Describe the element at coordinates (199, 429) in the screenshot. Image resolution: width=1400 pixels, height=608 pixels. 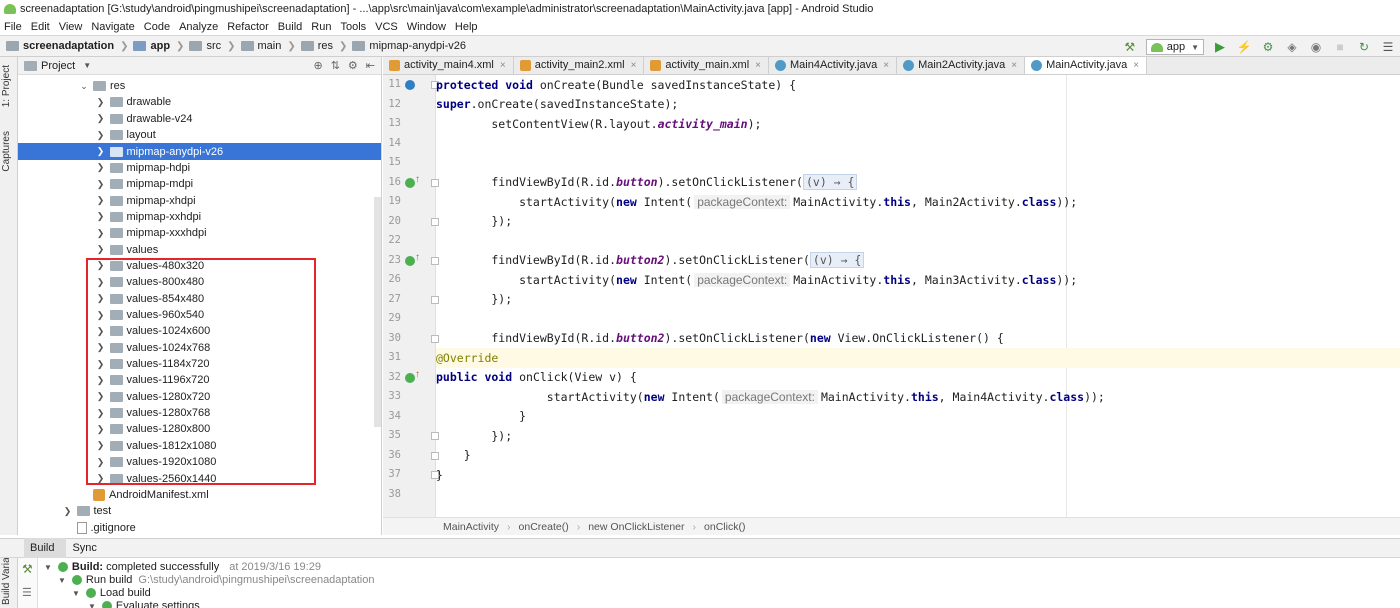
I see `tree-item: ❯ values-1280x800` at that location.